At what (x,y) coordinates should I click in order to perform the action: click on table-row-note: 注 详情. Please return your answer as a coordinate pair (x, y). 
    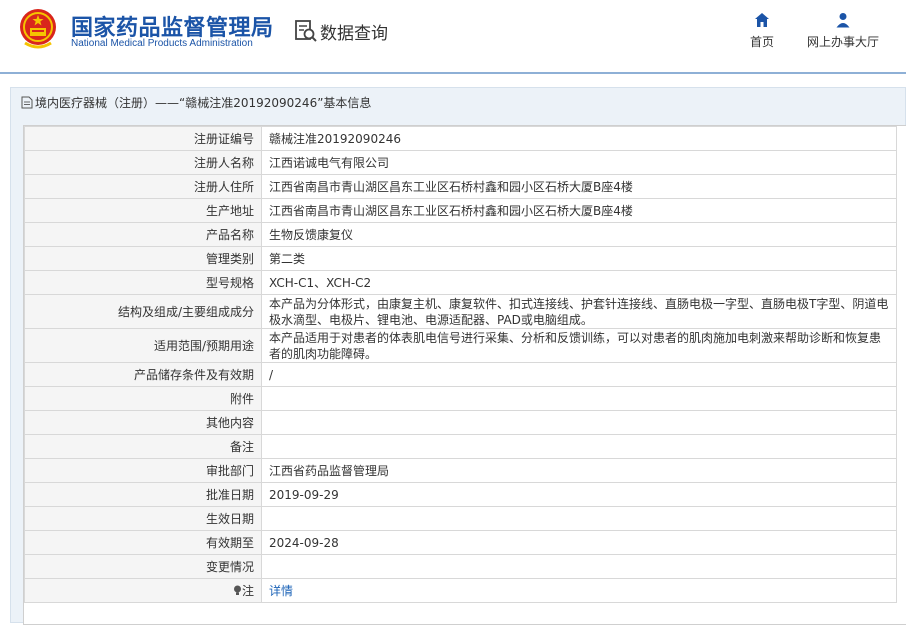
    Looking at the image, I should click on (460, 590).